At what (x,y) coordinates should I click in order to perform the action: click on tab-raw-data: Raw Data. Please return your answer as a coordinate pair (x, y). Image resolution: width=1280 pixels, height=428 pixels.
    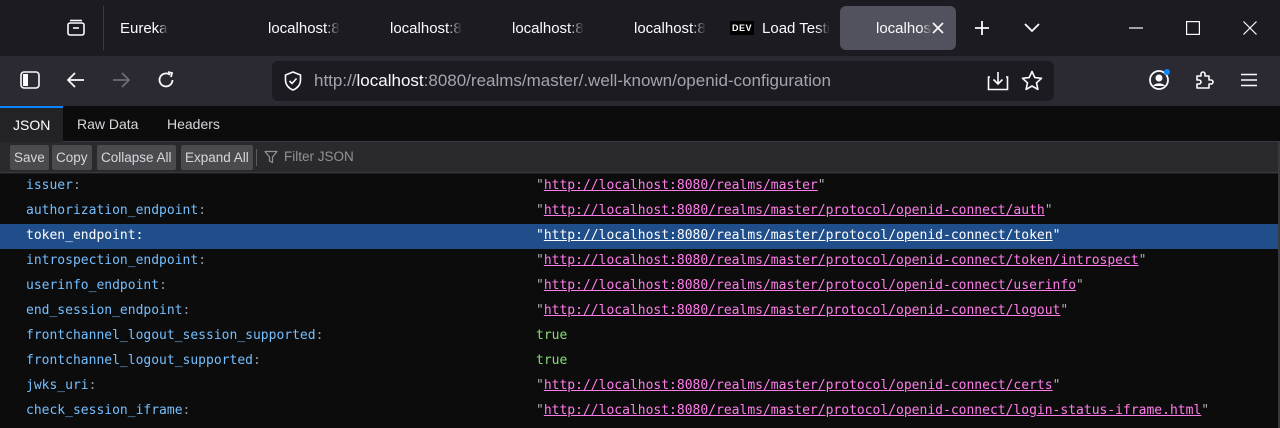
    Looking at the image, I should click on (107, 124).